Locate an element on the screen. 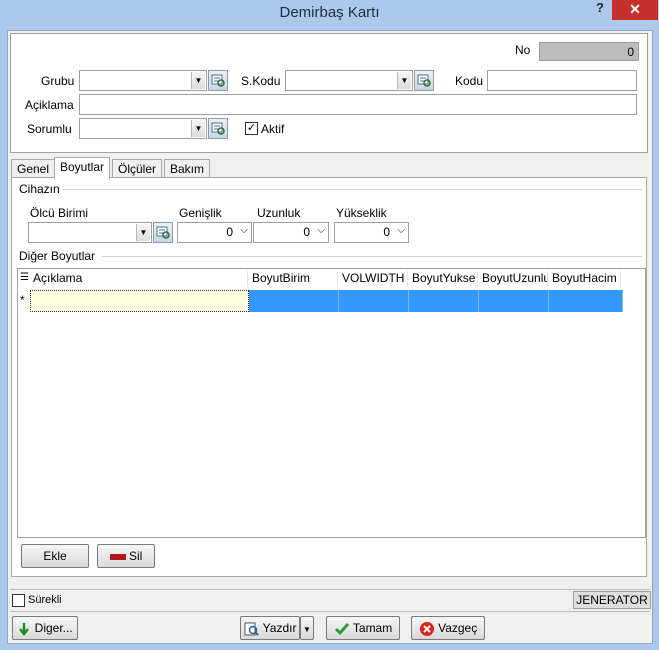  grubu-label: Grubu is located at coordinates (58, 81).